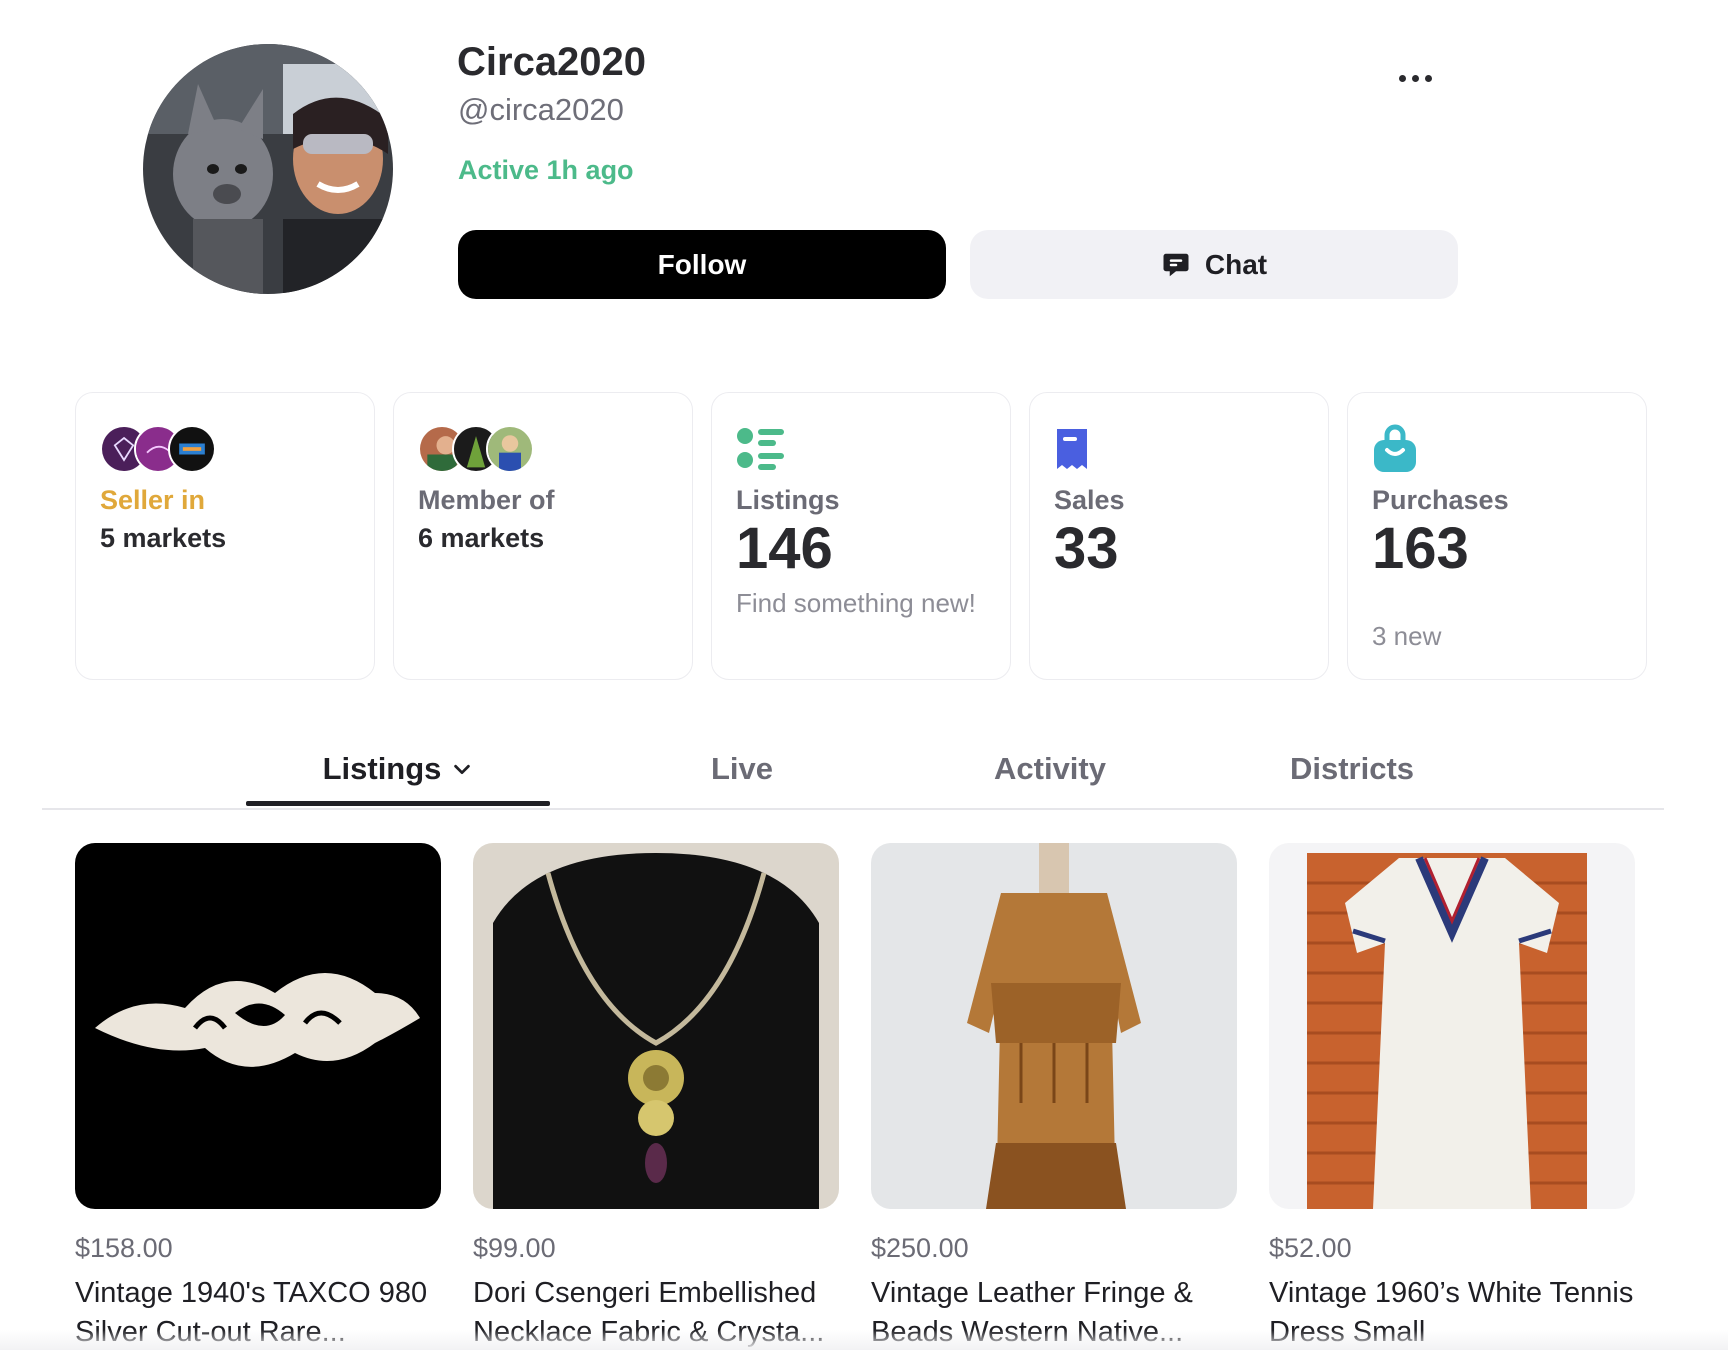  I want to click on listing-price: $158.00, so click(124, 1248).